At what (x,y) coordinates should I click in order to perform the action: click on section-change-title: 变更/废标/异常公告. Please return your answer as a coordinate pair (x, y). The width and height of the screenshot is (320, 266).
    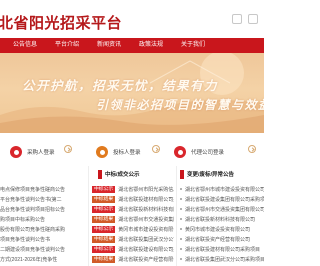
    Looking at the image, I should click on (210, 174).